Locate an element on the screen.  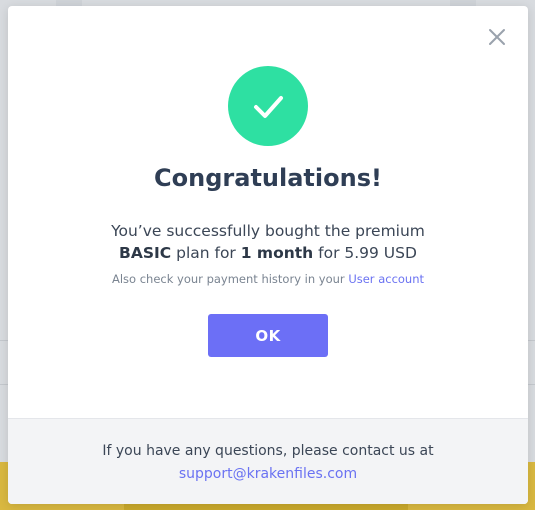
close-button is located at coordinates (497, 37).